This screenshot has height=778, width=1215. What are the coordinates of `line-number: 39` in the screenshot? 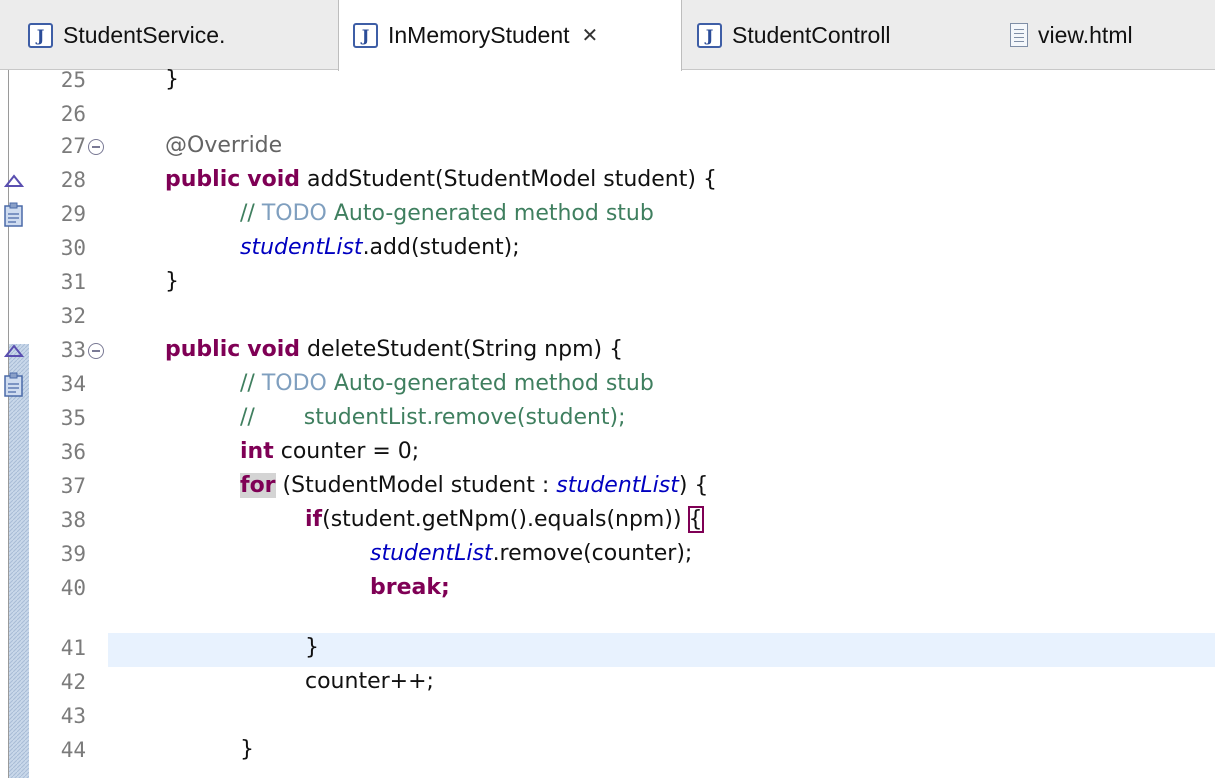 It's located at (73, 554).